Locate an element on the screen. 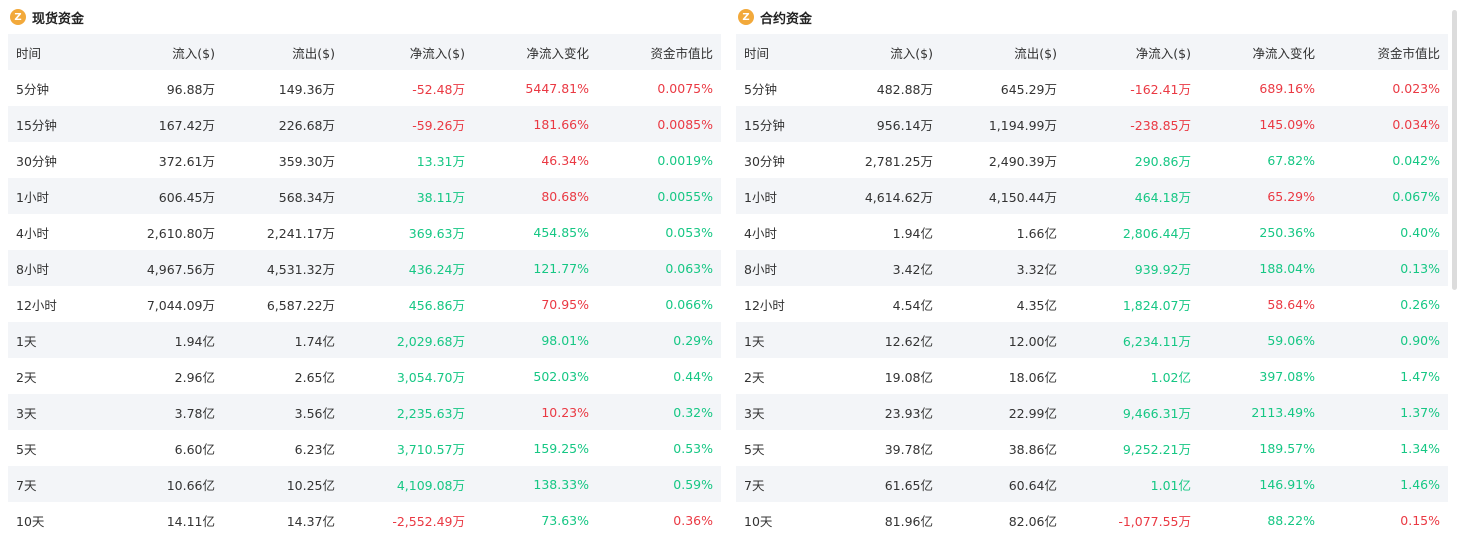 Image resolution: width=1460 pixels, height=557 pixels. mcap-ratio-cell: 0.53% is located at coordinates (659, 448).